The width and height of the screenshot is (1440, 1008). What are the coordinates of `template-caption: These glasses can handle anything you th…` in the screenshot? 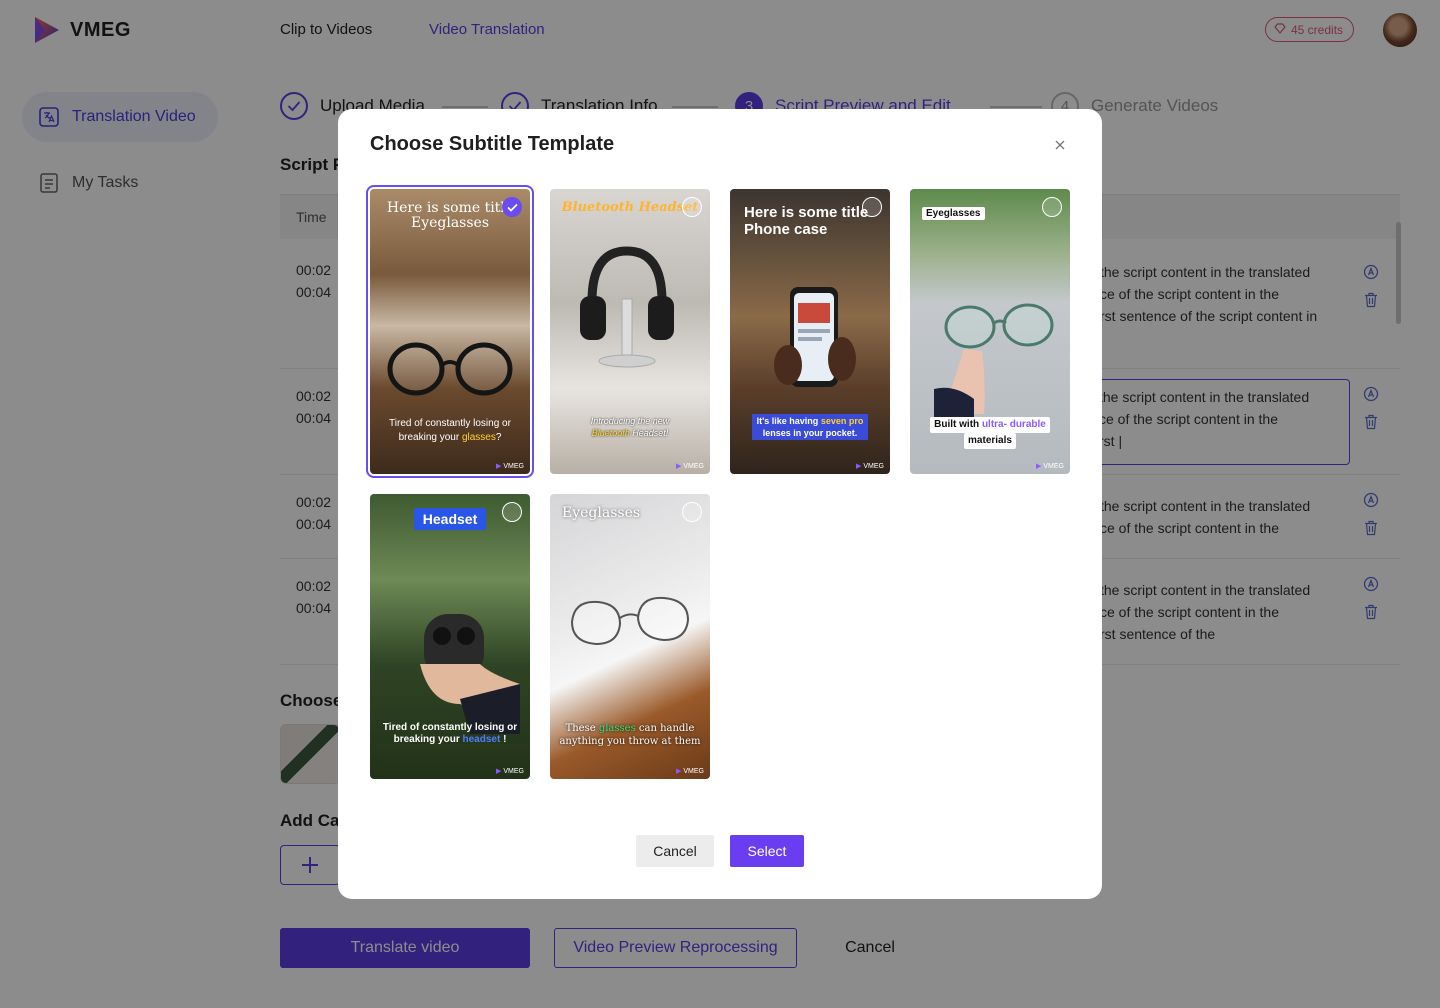 It's located at (630, 735).